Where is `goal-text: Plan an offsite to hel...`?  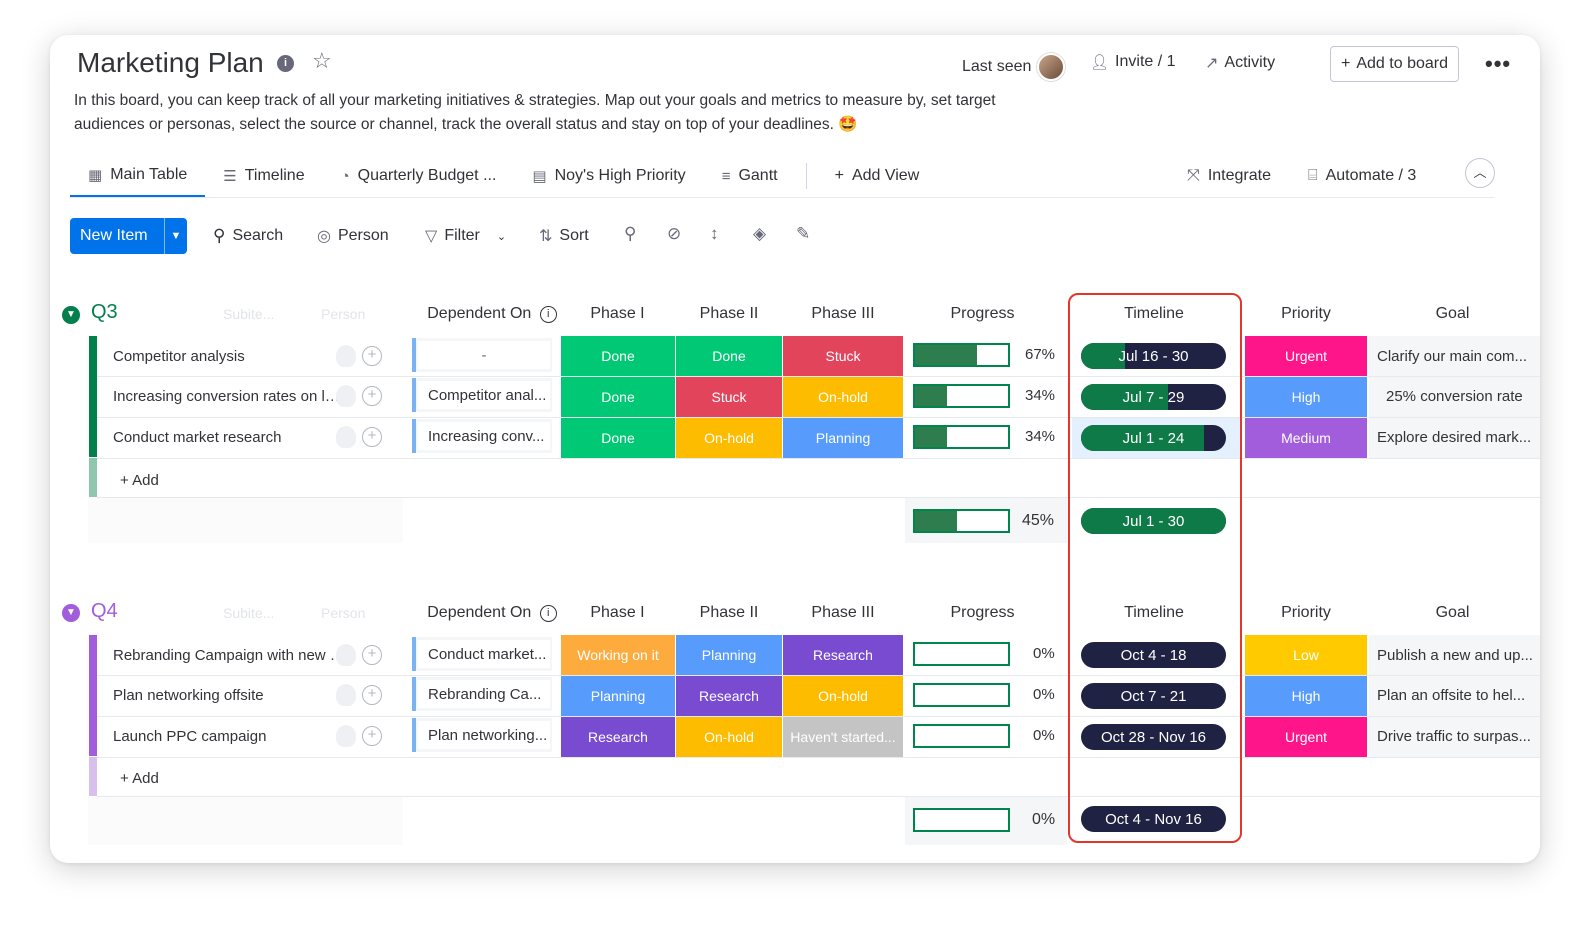 goal-text: Plan an offsite to hel... is located at coordinates (1457, 695).